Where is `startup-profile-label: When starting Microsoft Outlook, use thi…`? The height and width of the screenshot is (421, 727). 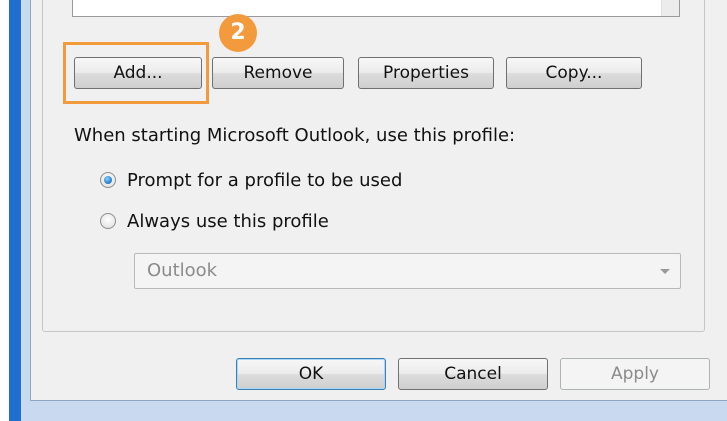 startup-profile-label: When starting Microsoft Outlook, use thi… is located at coordinates (295, 135).